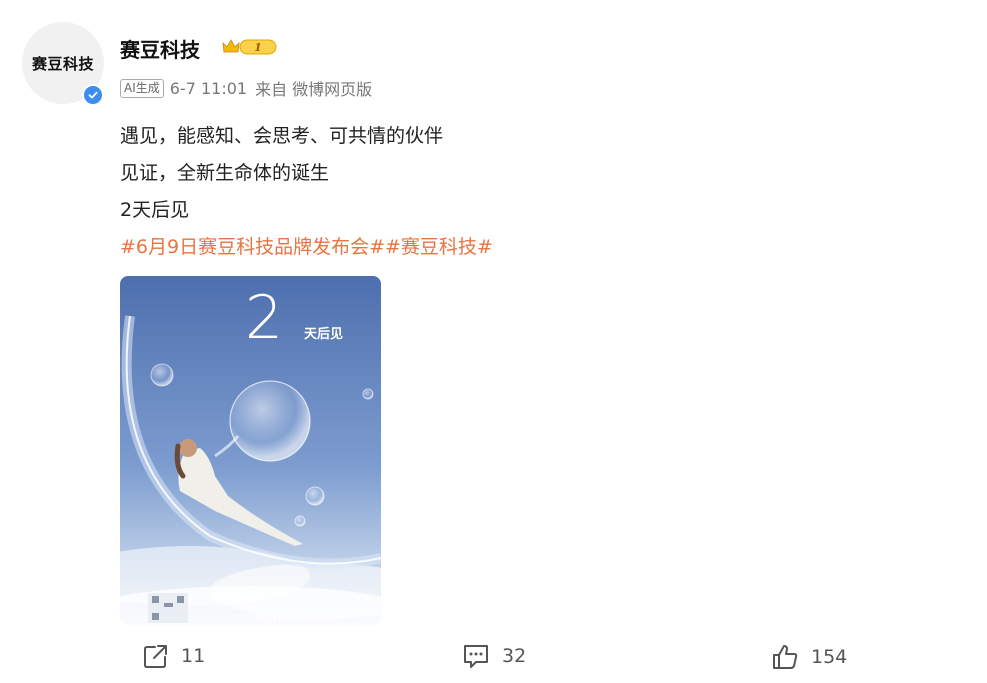 The width and height of the screenshot is (987, 683). What do you see at coordinates (62, 63) in the screenshot?
I see `avatar-text: 赛豆科技` at bounding box center [62, 63].